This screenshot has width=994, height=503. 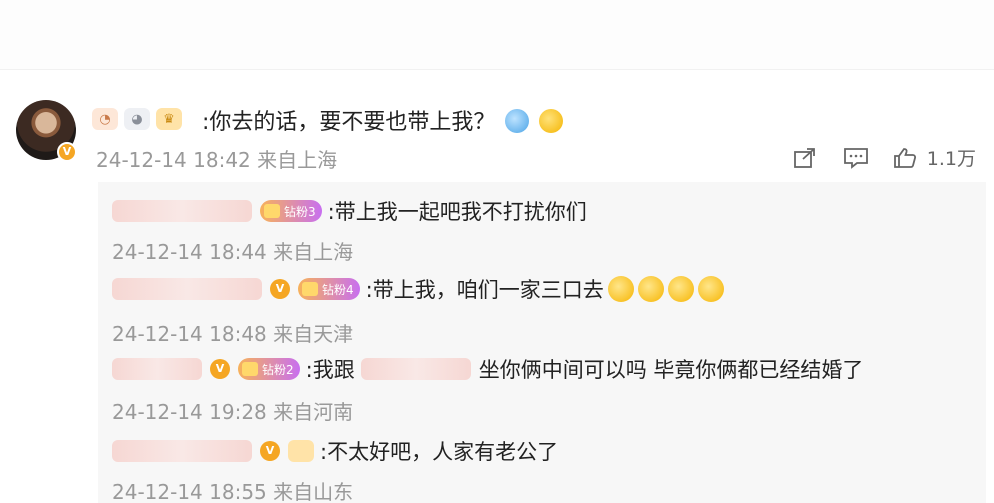 What do you see at coordinates (349, 122) in the screenshot?
I see `comment-text-body: :你去的话，要不要也带上我？` at bounding box center [349, 122].